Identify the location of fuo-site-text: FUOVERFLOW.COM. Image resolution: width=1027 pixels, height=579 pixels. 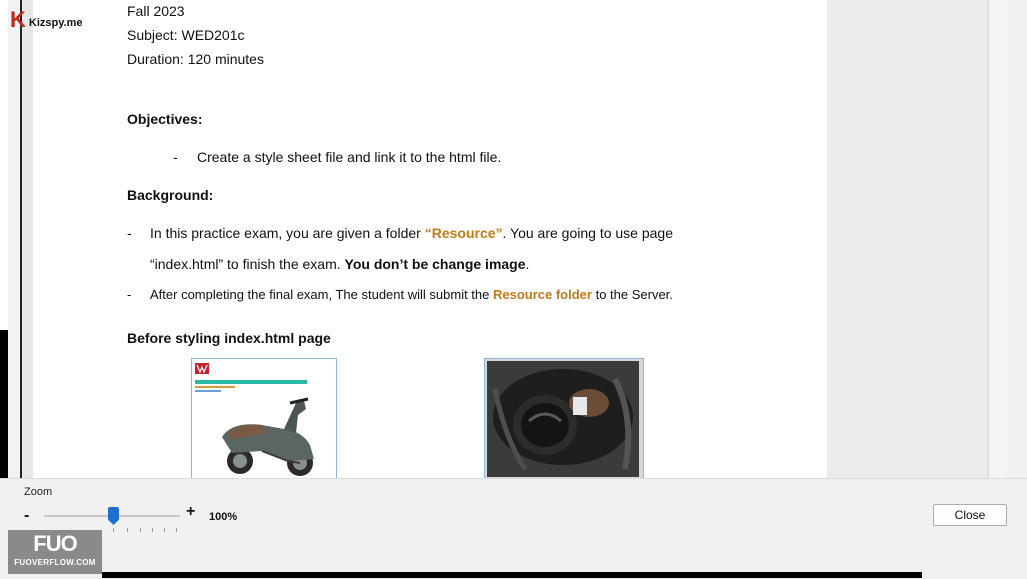
(55, 562).